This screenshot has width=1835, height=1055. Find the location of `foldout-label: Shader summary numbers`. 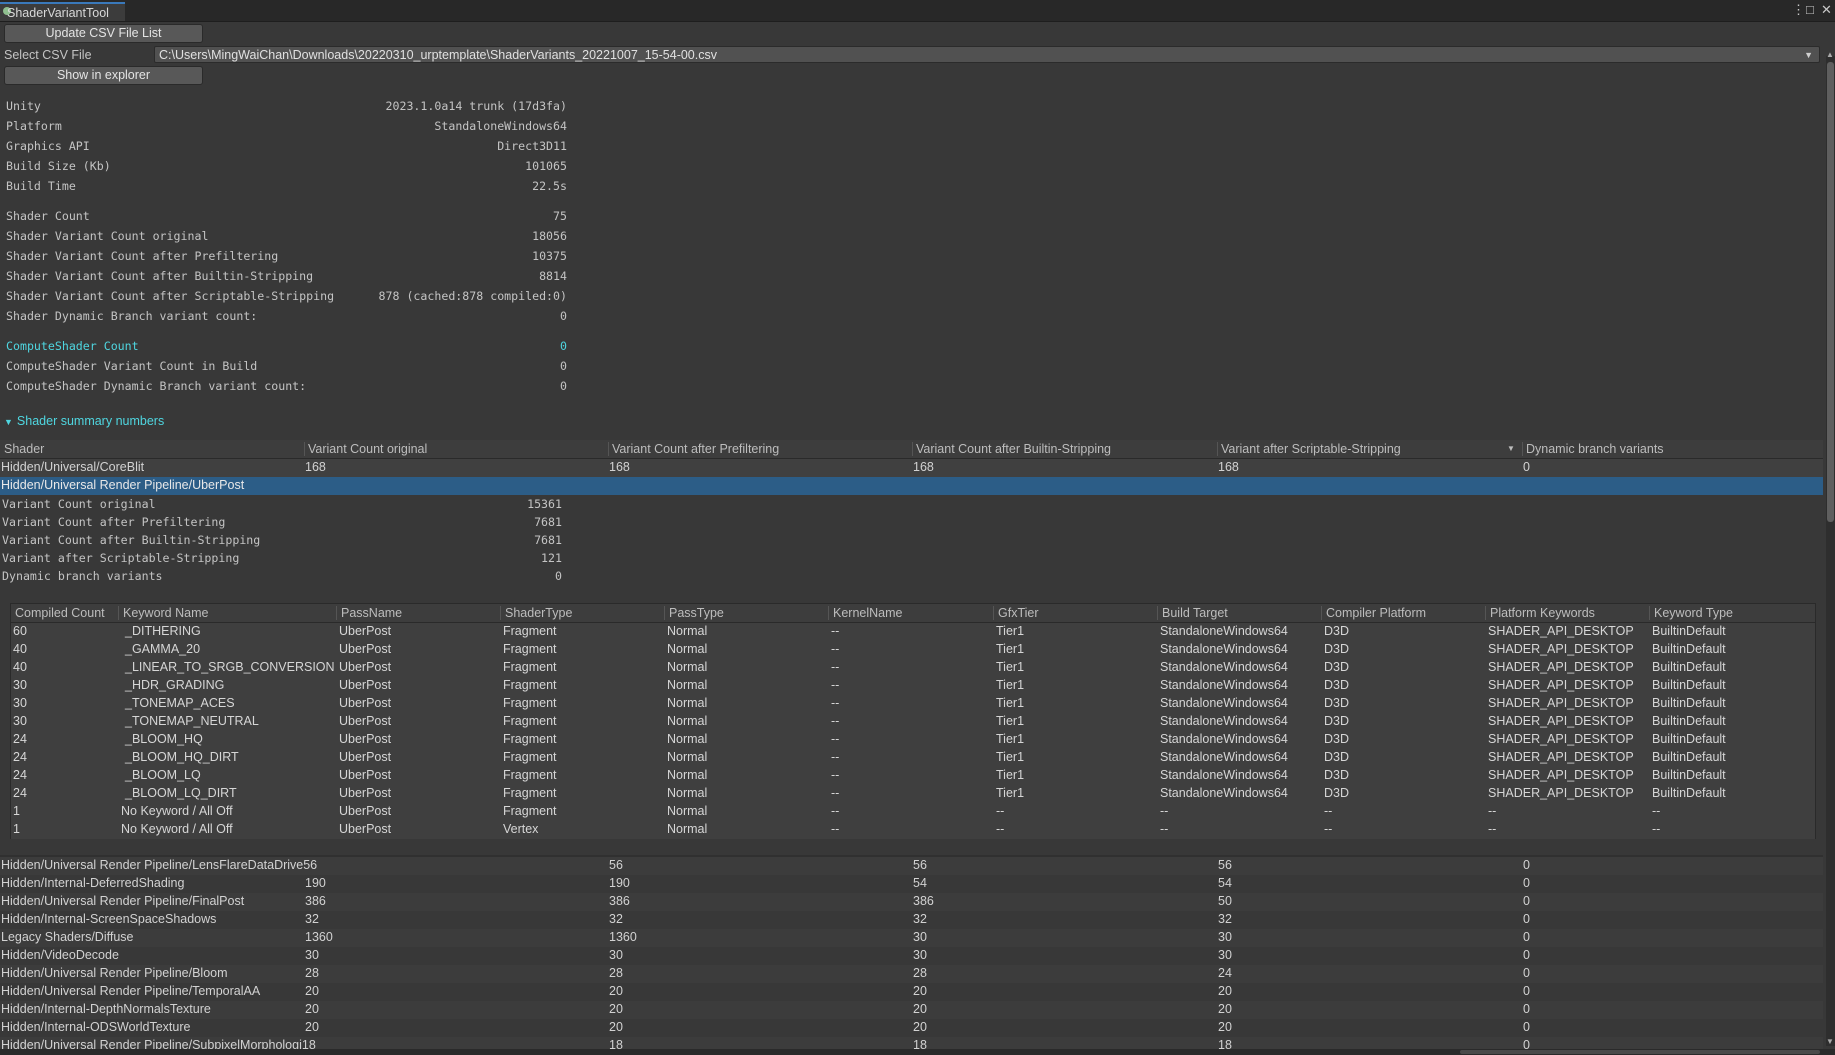

foldout-label: Shader summary numbers is located at coordinates (90, 421).